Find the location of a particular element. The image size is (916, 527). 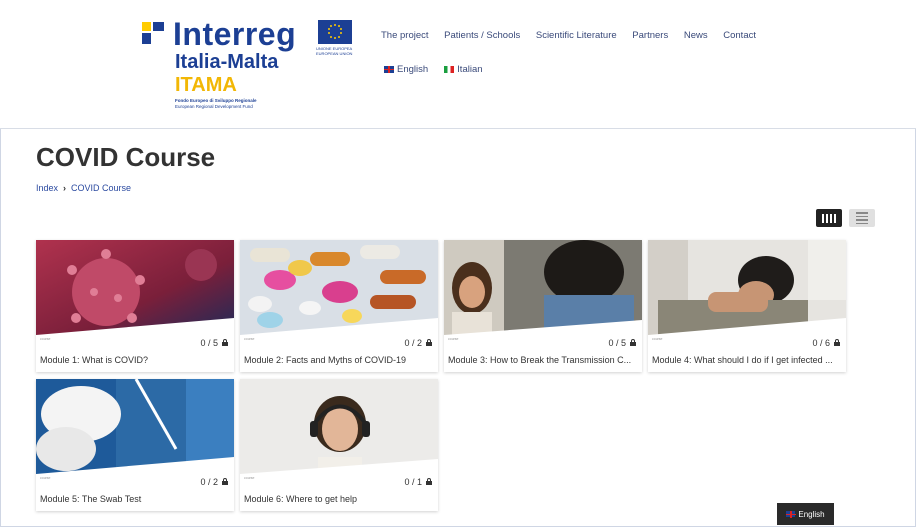

interreg-mark-icon is located at coordinates (153, 33).